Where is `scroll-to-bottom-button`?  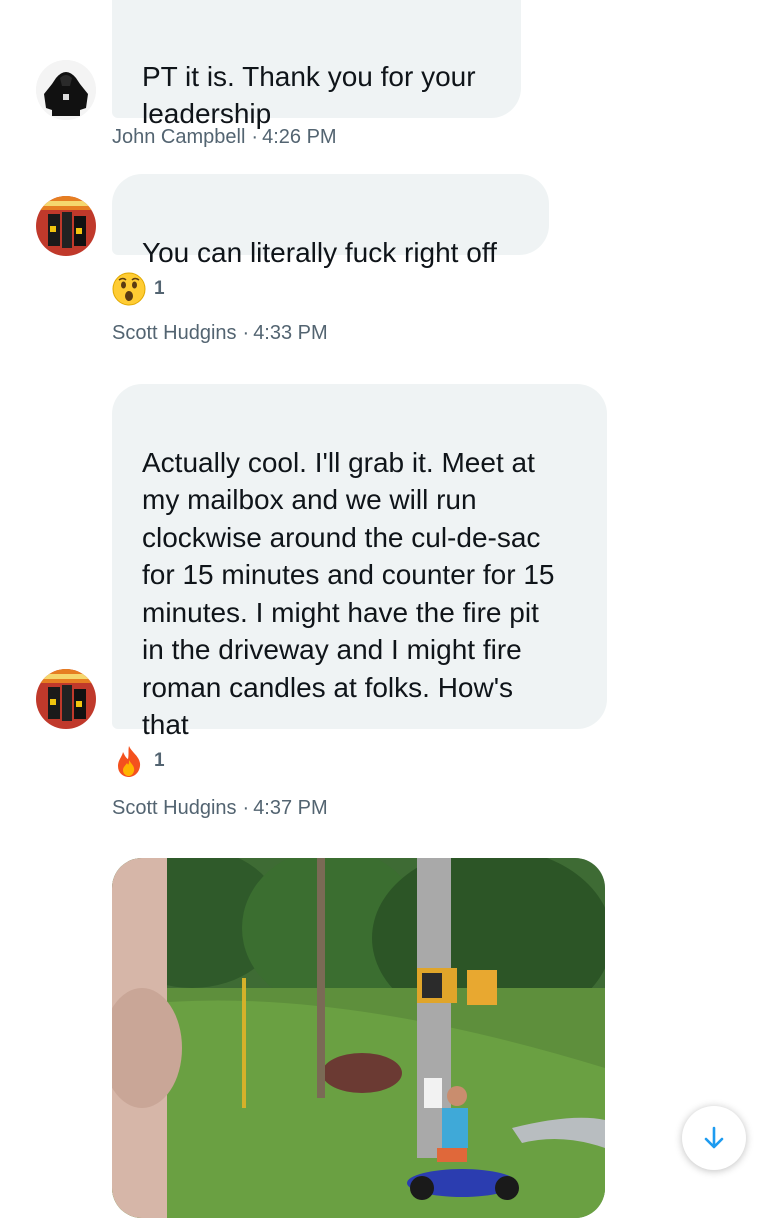
scroll-to-bottom-button is located at coordinates (714, 1138).